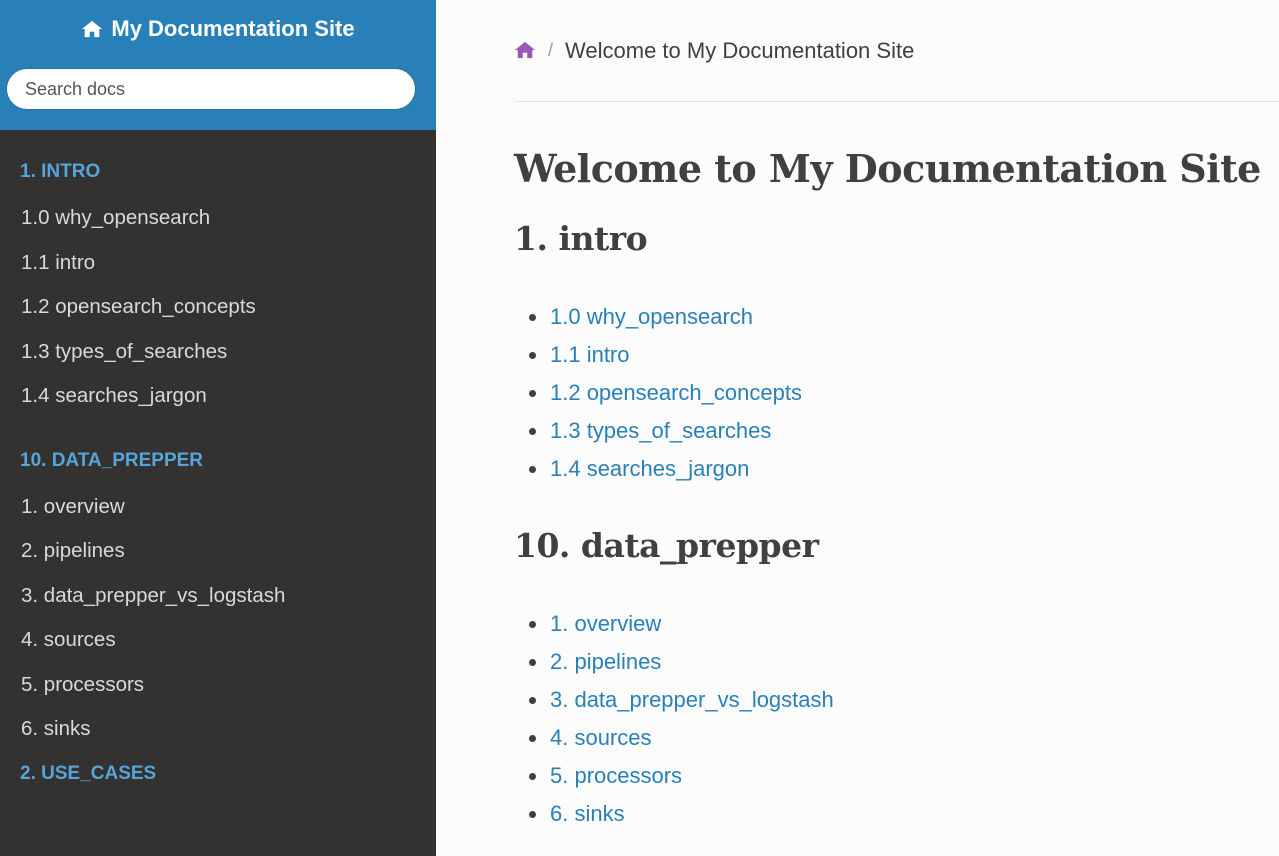  I want to click on breadcrumb-current: Welcome to My Documentation Site, so click(740, 50).